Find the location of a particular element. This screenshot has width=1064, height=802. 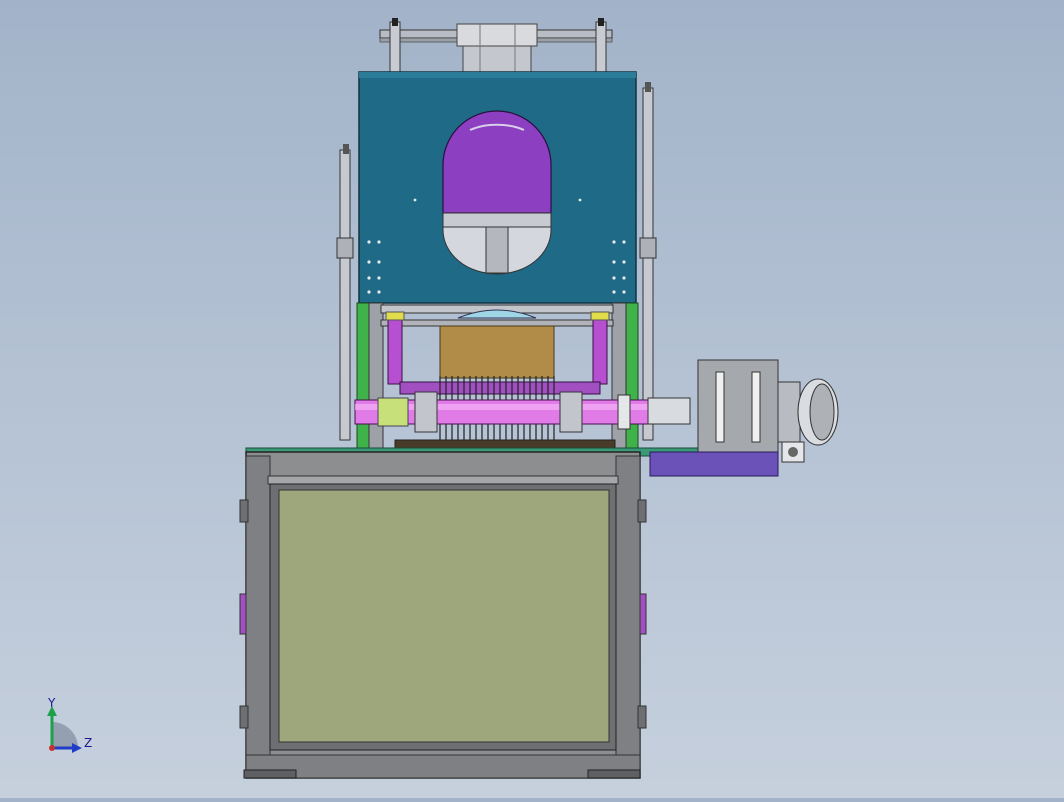

motor-base is located at coordinates (714, 464).